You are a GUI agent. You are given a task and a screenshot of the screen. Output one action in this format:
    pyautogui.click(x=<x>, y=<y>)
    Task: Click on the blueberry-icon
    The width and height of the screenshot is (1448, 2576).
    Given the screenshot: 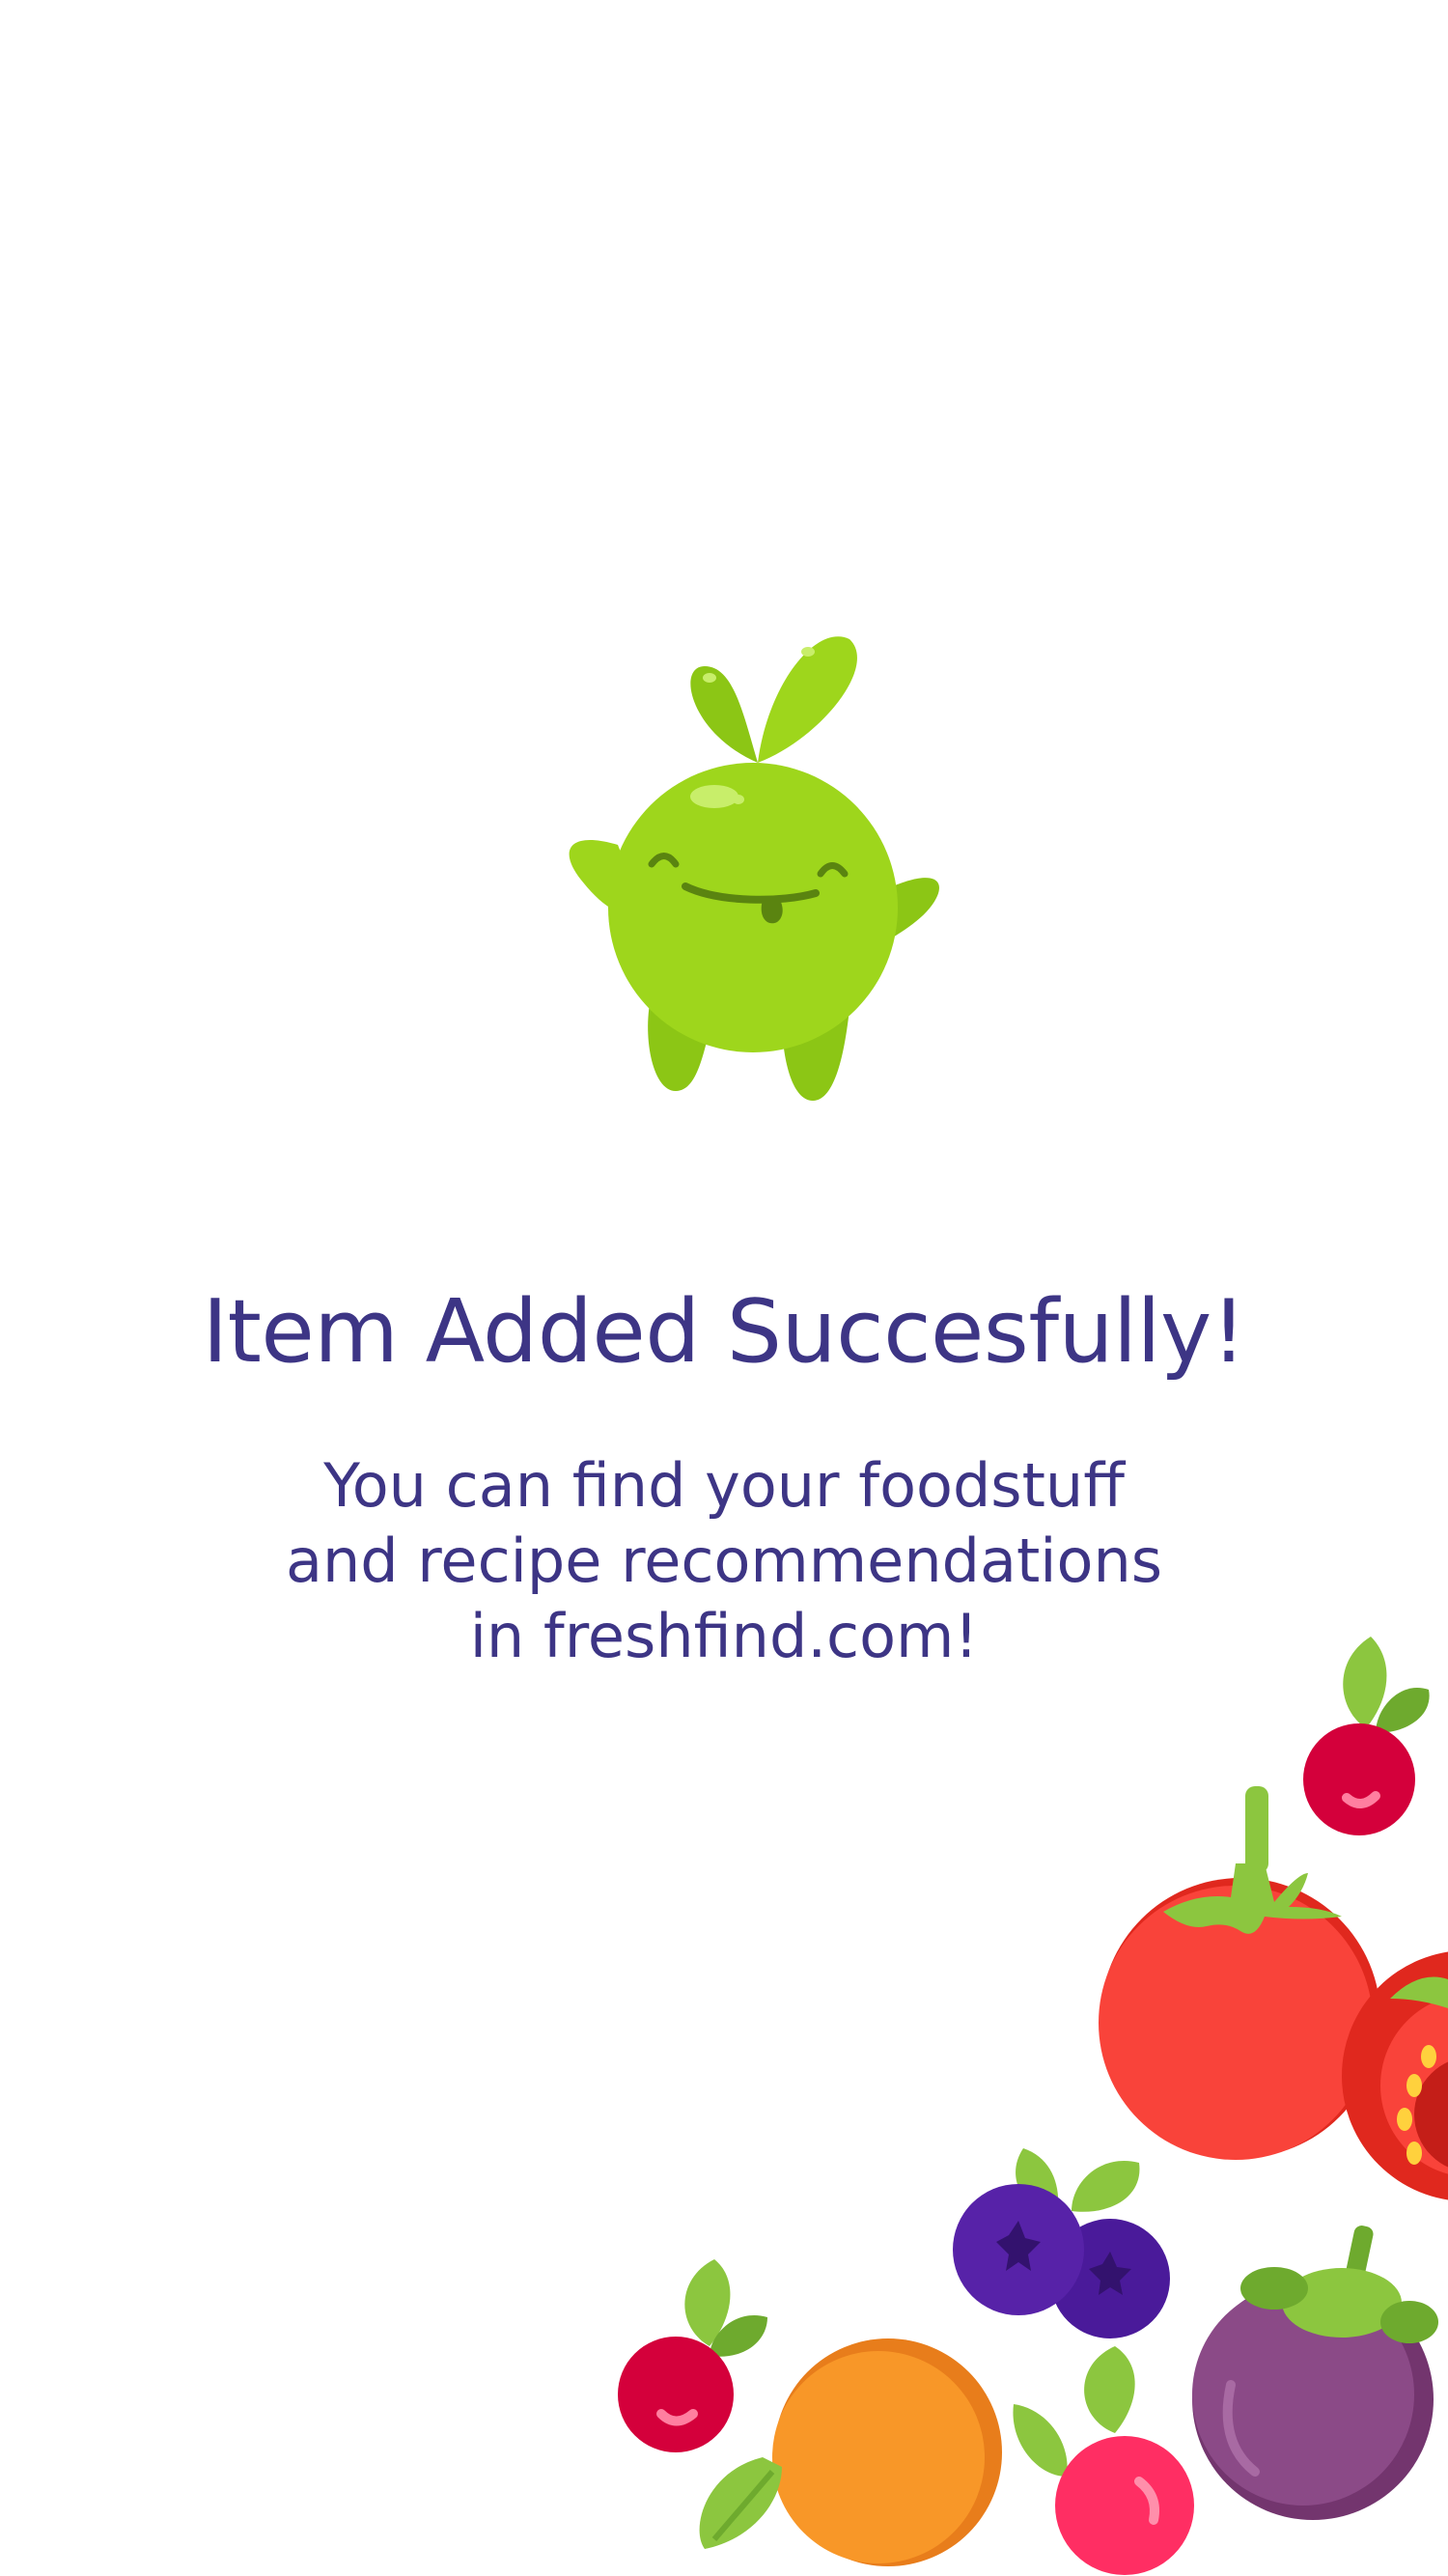 What is the action you would take?
    pyautogui.click(x=1061, y=2243)
    